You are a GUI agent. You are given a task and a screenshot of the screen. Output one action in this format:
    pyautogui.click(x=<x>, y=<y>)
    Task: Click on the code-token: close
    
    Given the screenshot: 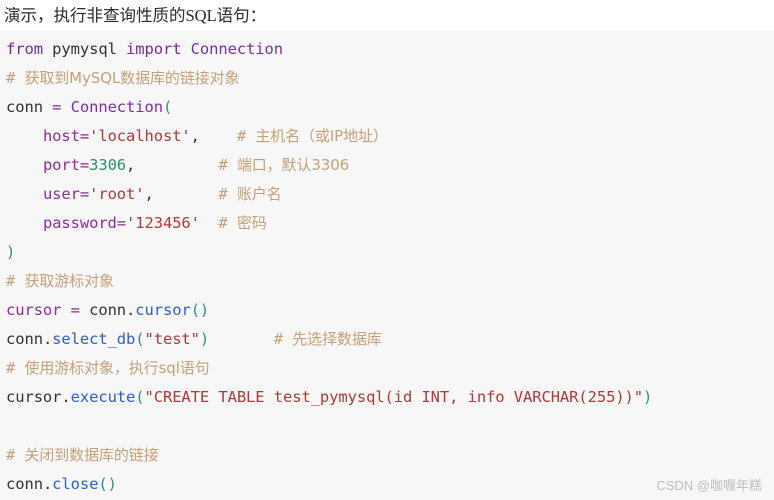 What is the action you would take?
    pyautogui.click(x=75, y=484)
    